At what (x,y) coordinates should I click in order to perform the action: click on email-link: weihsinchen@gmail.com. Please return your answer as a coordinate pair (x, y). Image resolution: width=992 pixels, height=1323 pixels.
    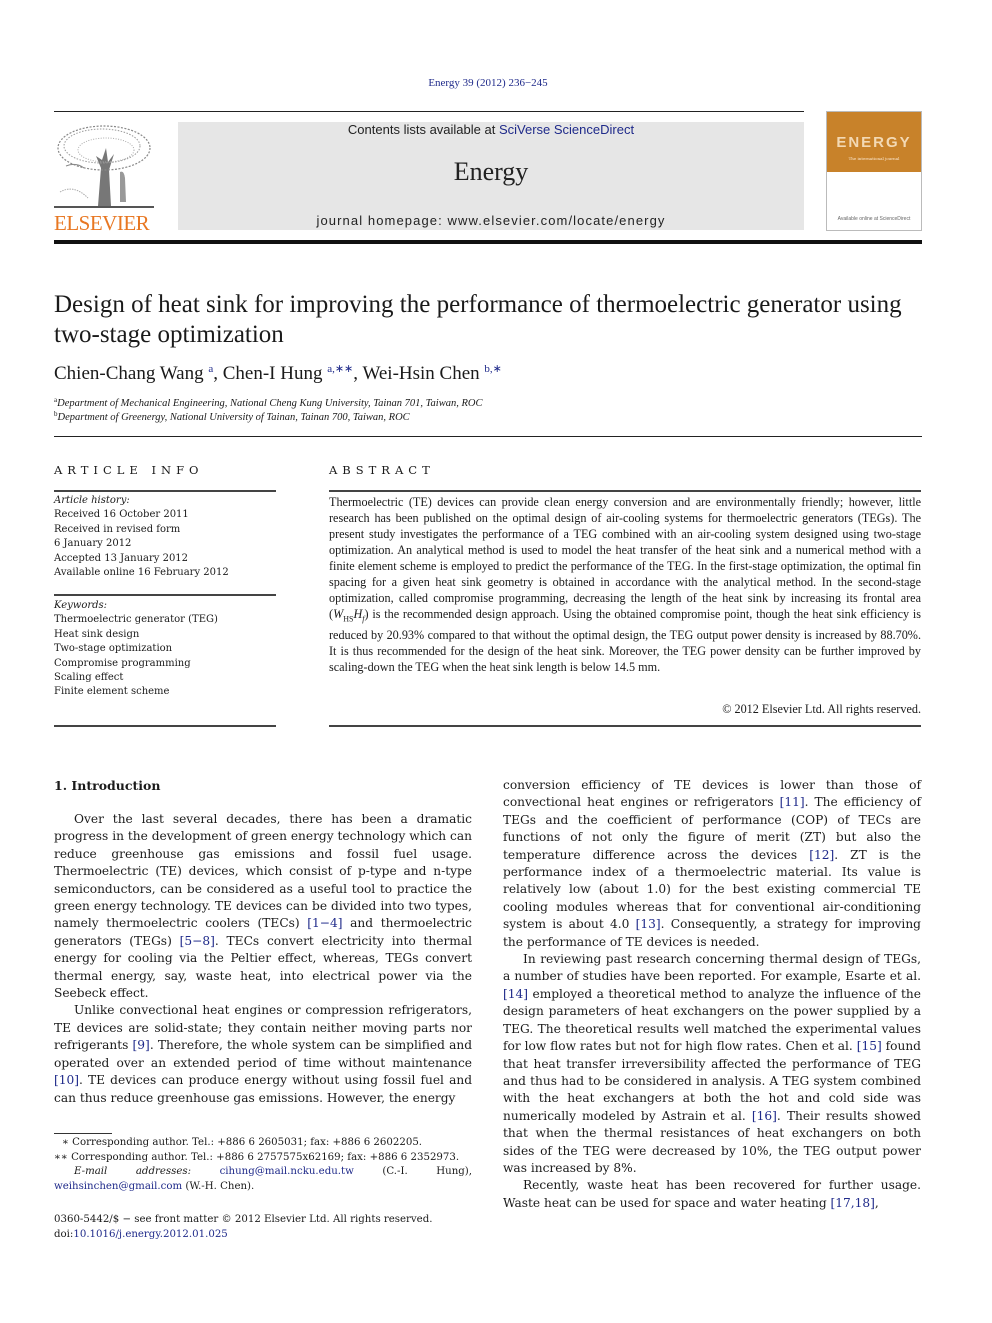
    Looking at the image, I should click on (118, 1186).